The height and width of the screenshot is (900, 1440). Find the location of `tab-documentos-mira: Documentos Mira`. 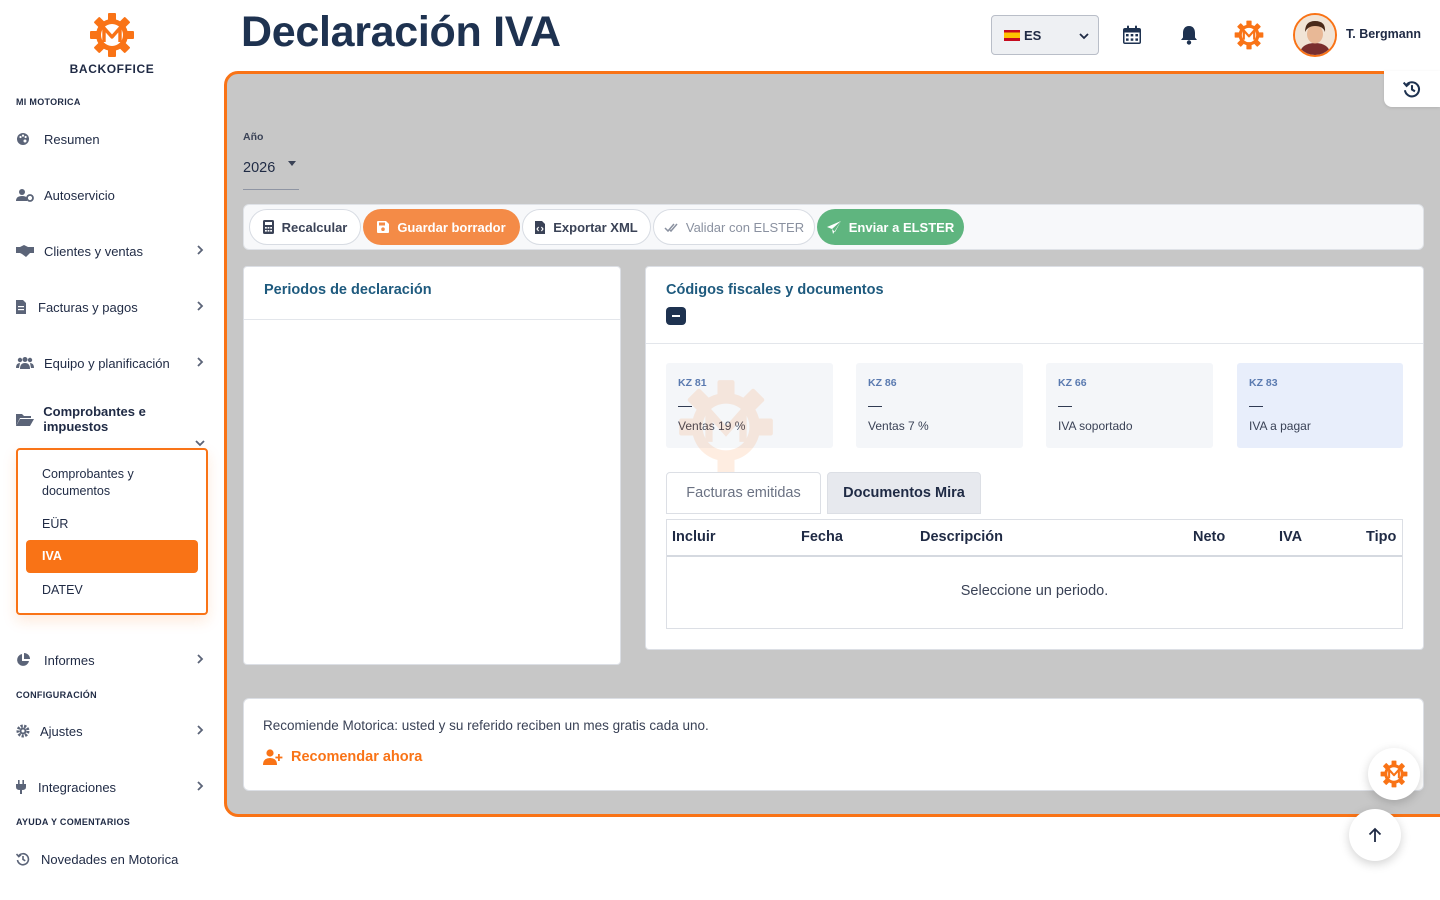

tab-documentos-mira: Documentos Mira is located at coordinates (904, 493).